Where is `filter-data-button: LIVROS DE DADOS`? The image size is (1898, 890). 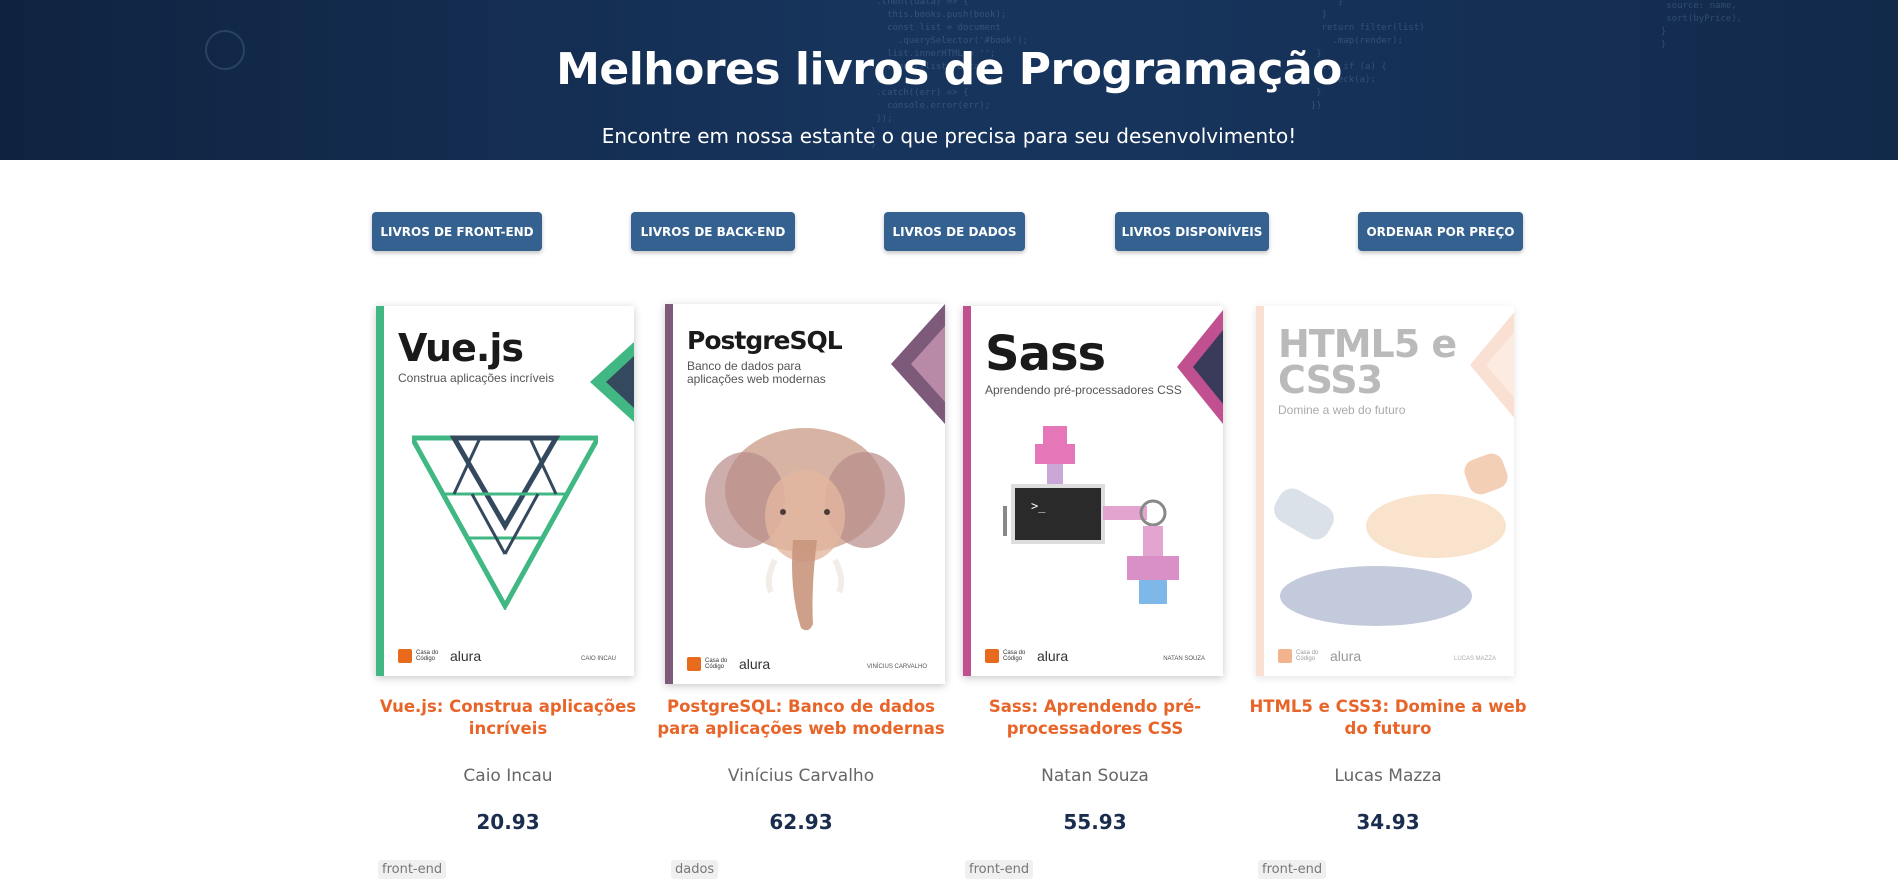
filter-data-button: LIVROS DE DADOS is located at coordinates (954, 231).